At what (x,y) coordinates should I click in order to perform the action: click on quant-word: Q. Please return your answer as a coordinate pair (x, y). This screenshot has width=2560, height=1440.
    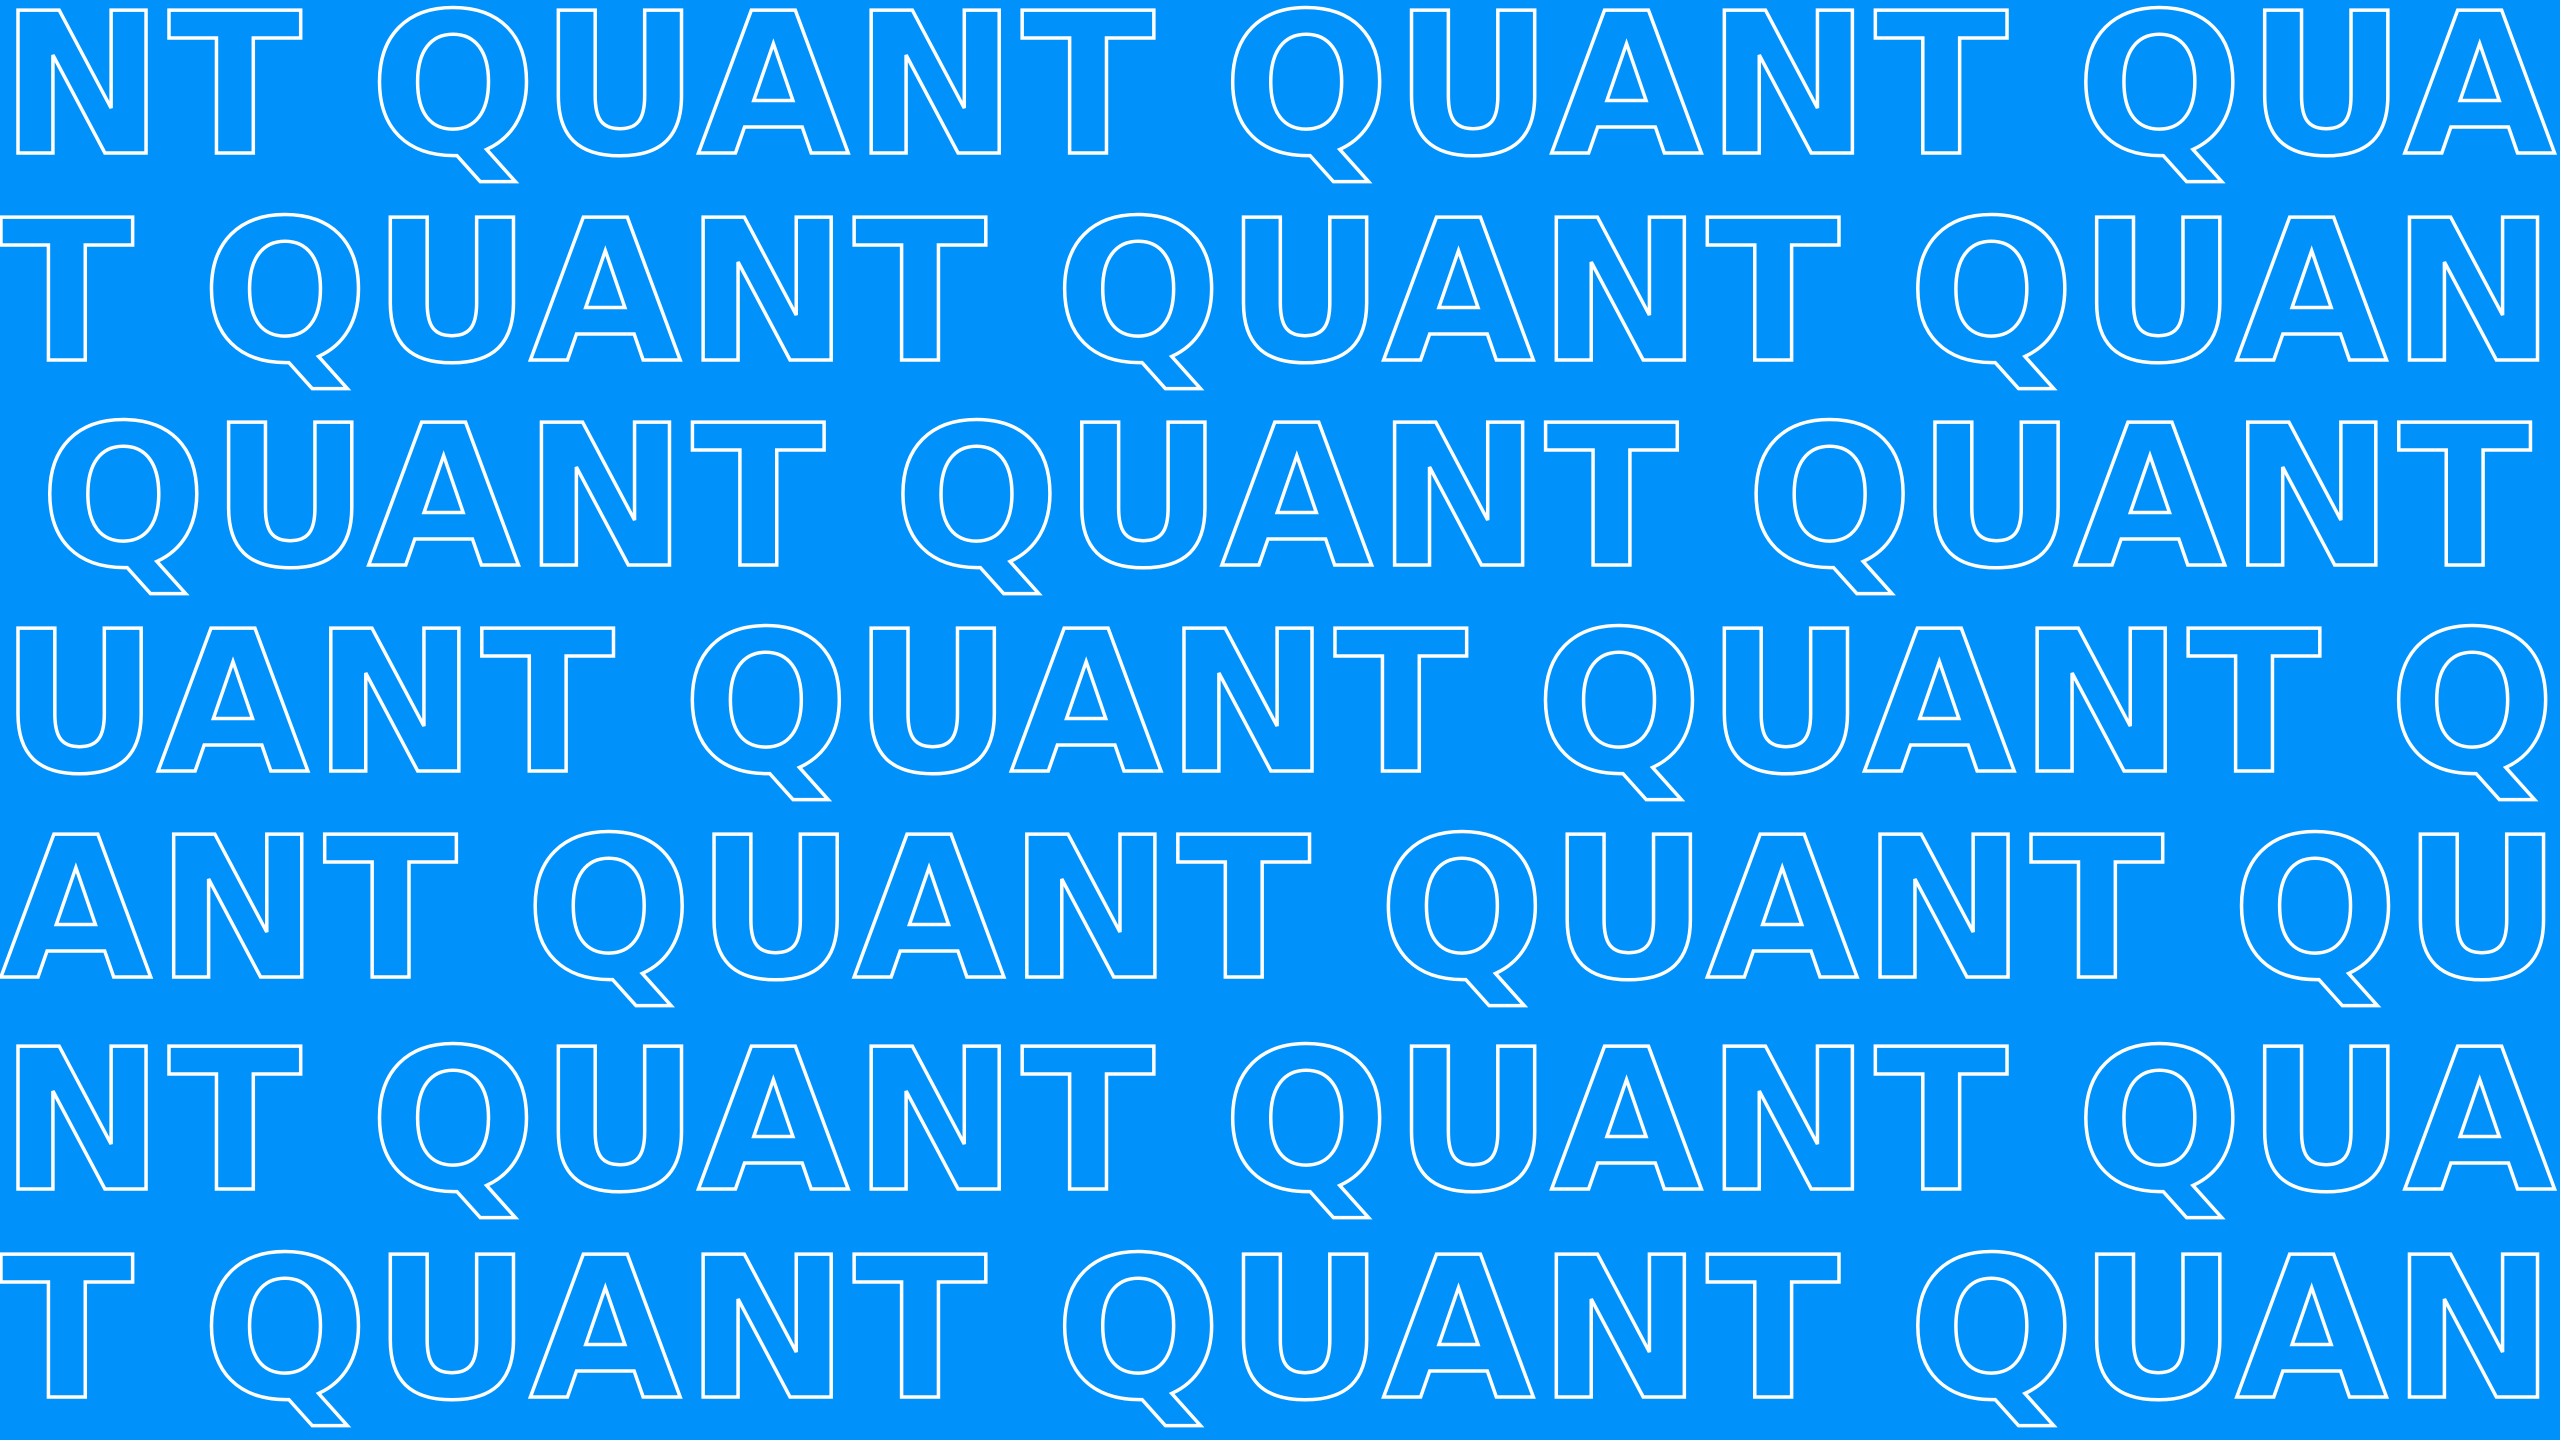
    Looking at the image, I should click on (2473, 704).